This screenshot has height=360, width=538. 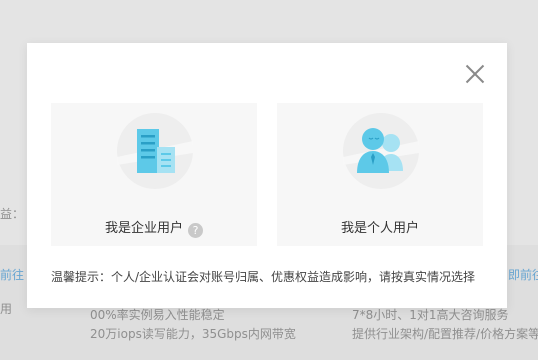 What do you see at coordinates (155, 151) in the screenshot?
I see `building-icon` at bounding box center [155, 151].